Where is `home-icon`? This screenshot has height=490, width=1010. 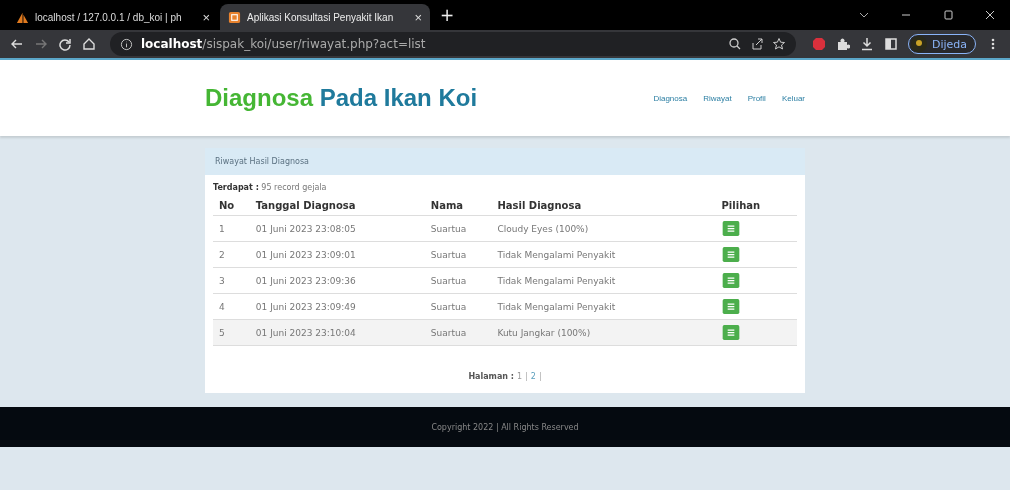
home-icon is located at coordinates (89, 44).